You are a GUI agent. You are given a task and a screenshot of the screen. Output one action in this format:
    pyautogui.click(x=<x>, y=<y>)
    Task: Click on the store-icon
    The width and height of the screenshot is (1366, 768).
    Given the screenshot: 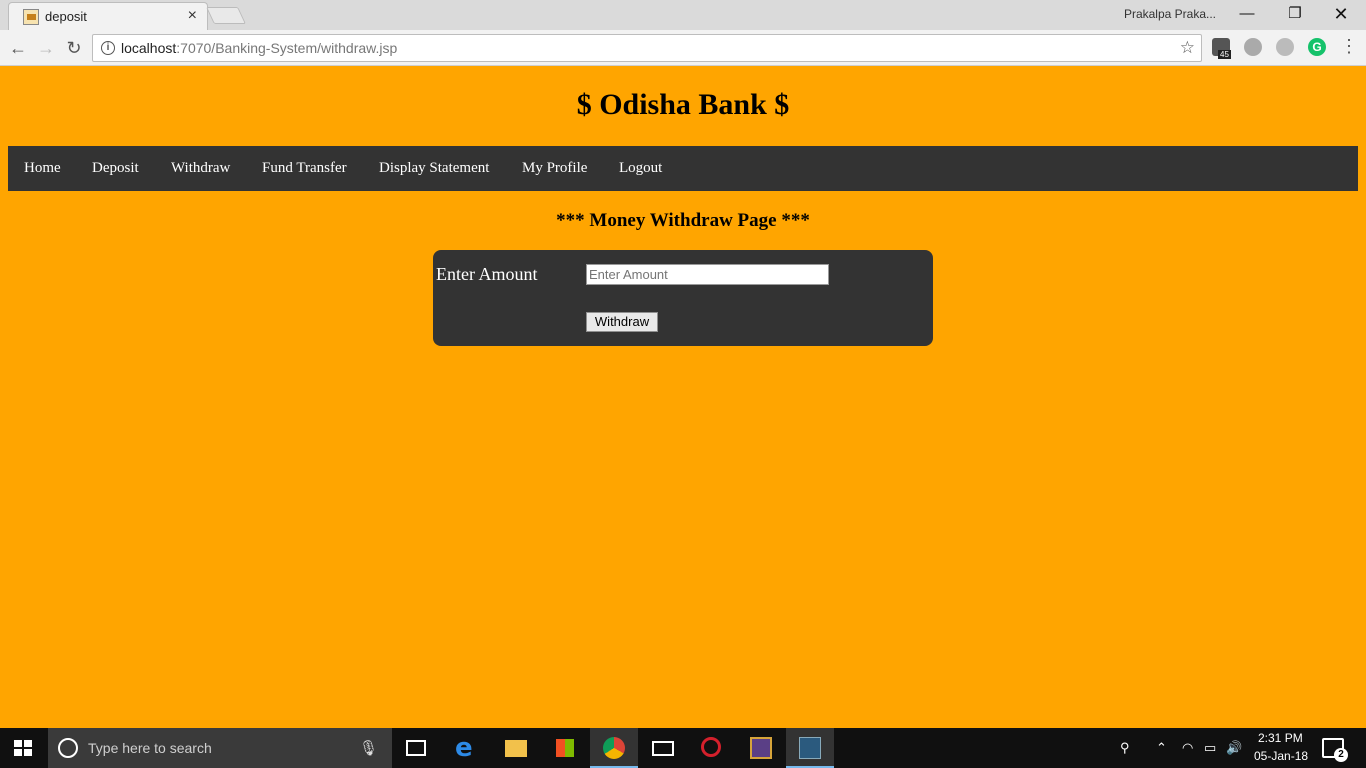 What is the action you would take?
    pyautogui.click(x=565, y=748)
    